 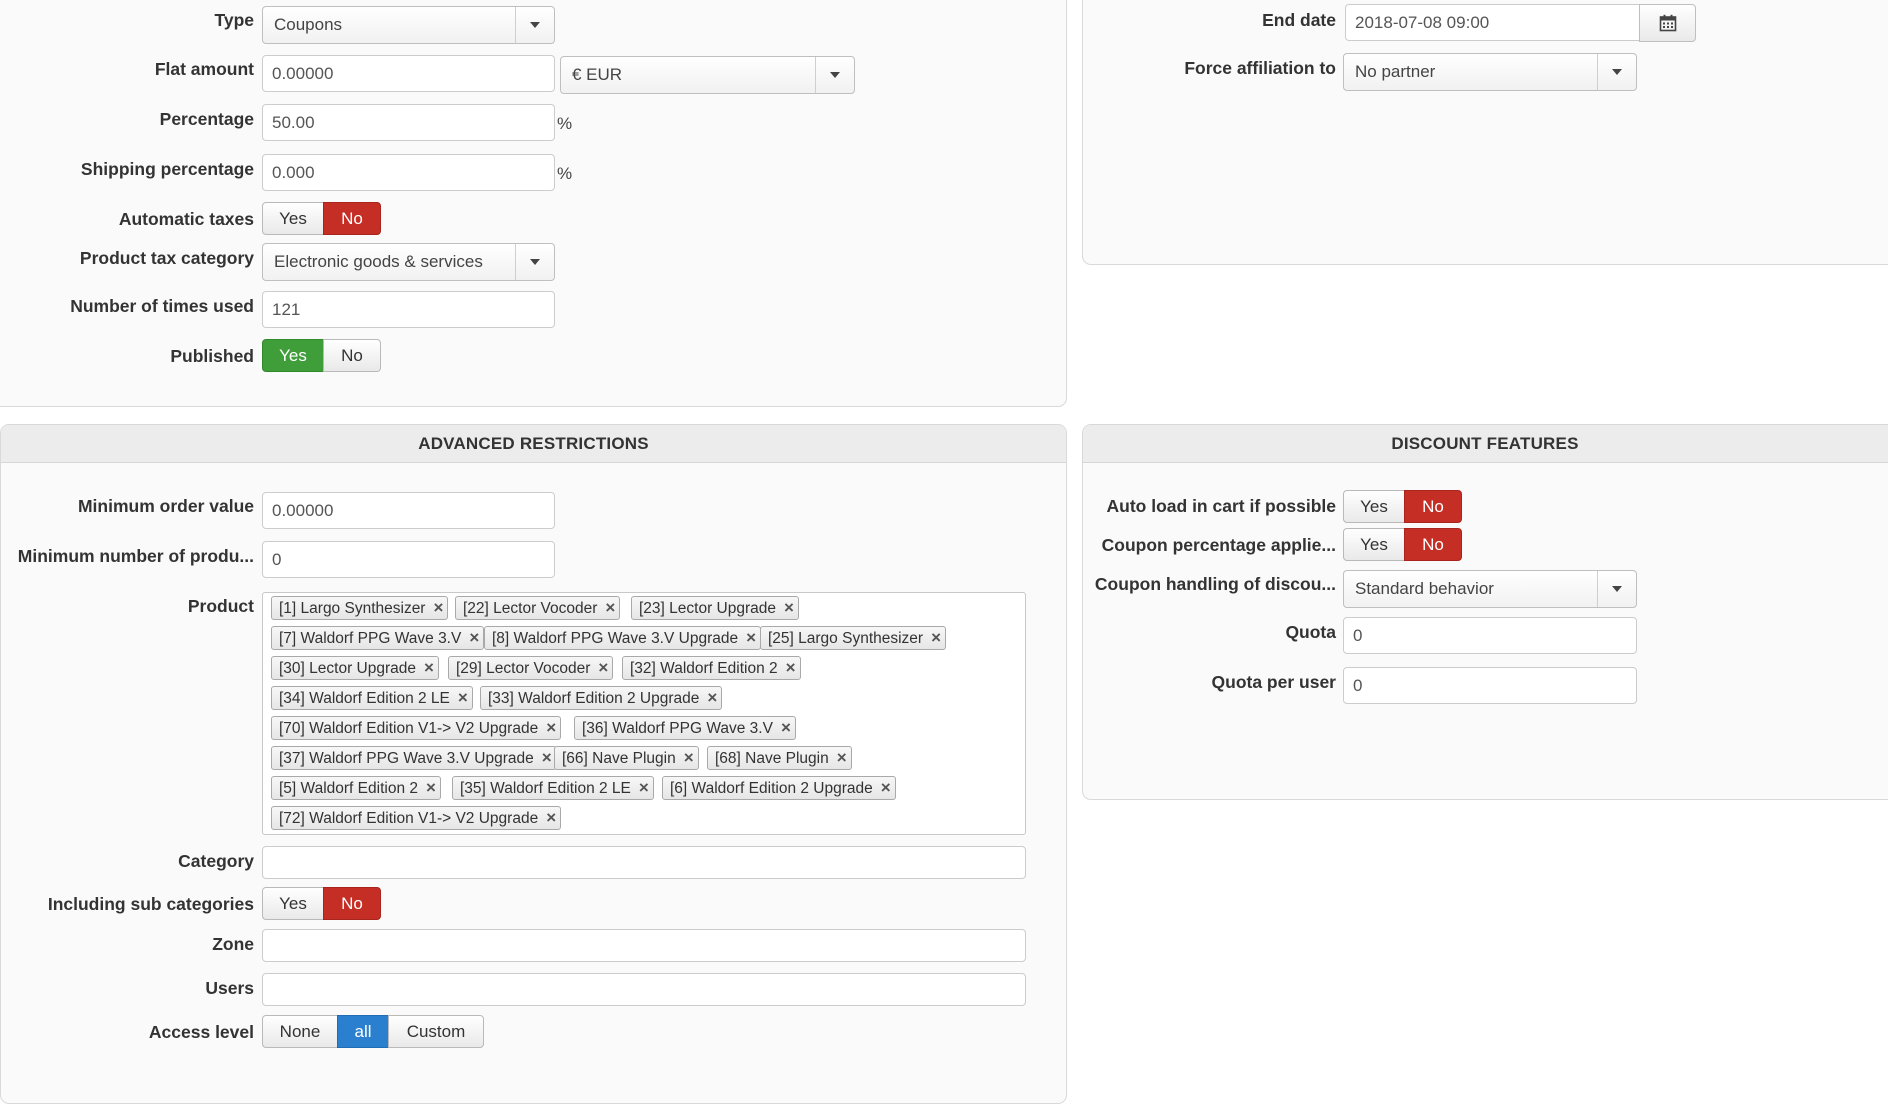 What do you see at coordinates (408, 510) in the screenshot?
I see `min-order-value-input: 0.00000` at bounding box center [408, 510].